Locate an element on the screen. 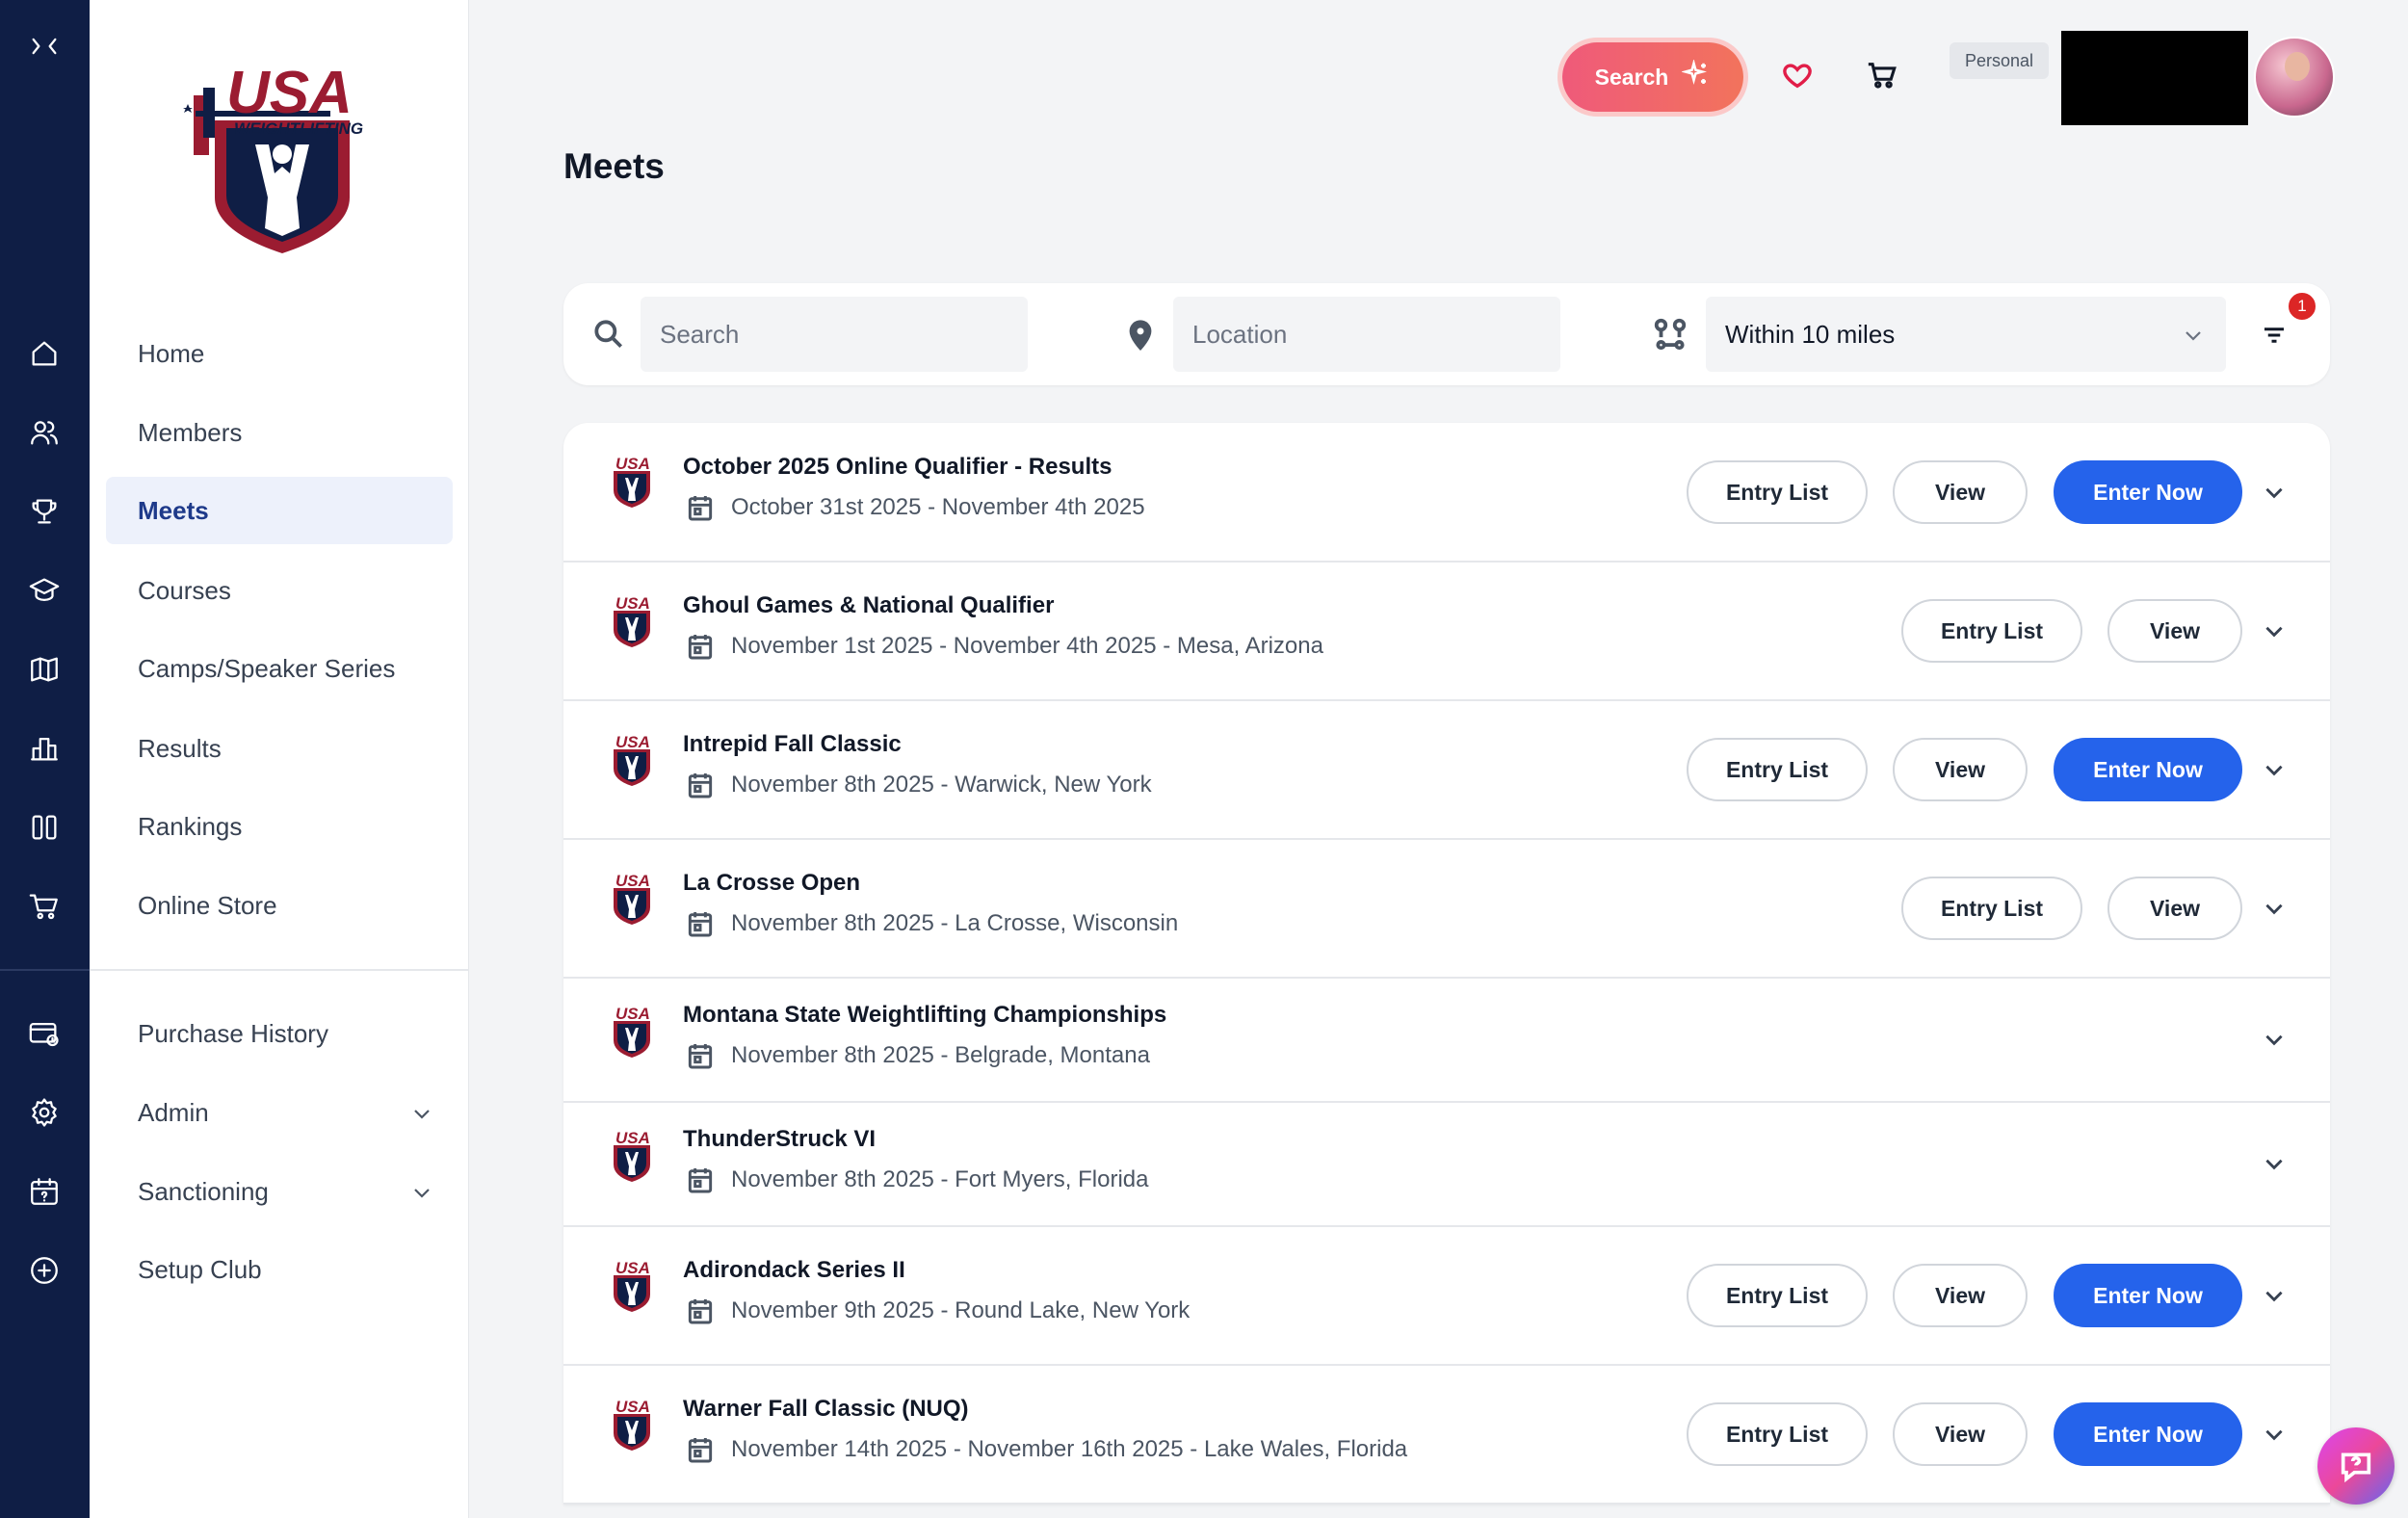 This screenshot has height=1518, width=2408. calendar-question-icon is located at coordinates (44, 1191).